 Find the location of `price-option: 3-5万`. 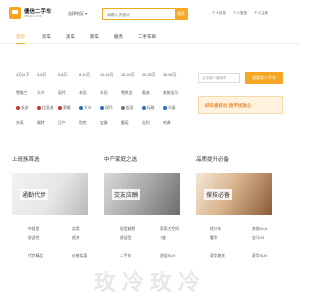

price-option: 3-5万 is located at coordinates (41, 75).